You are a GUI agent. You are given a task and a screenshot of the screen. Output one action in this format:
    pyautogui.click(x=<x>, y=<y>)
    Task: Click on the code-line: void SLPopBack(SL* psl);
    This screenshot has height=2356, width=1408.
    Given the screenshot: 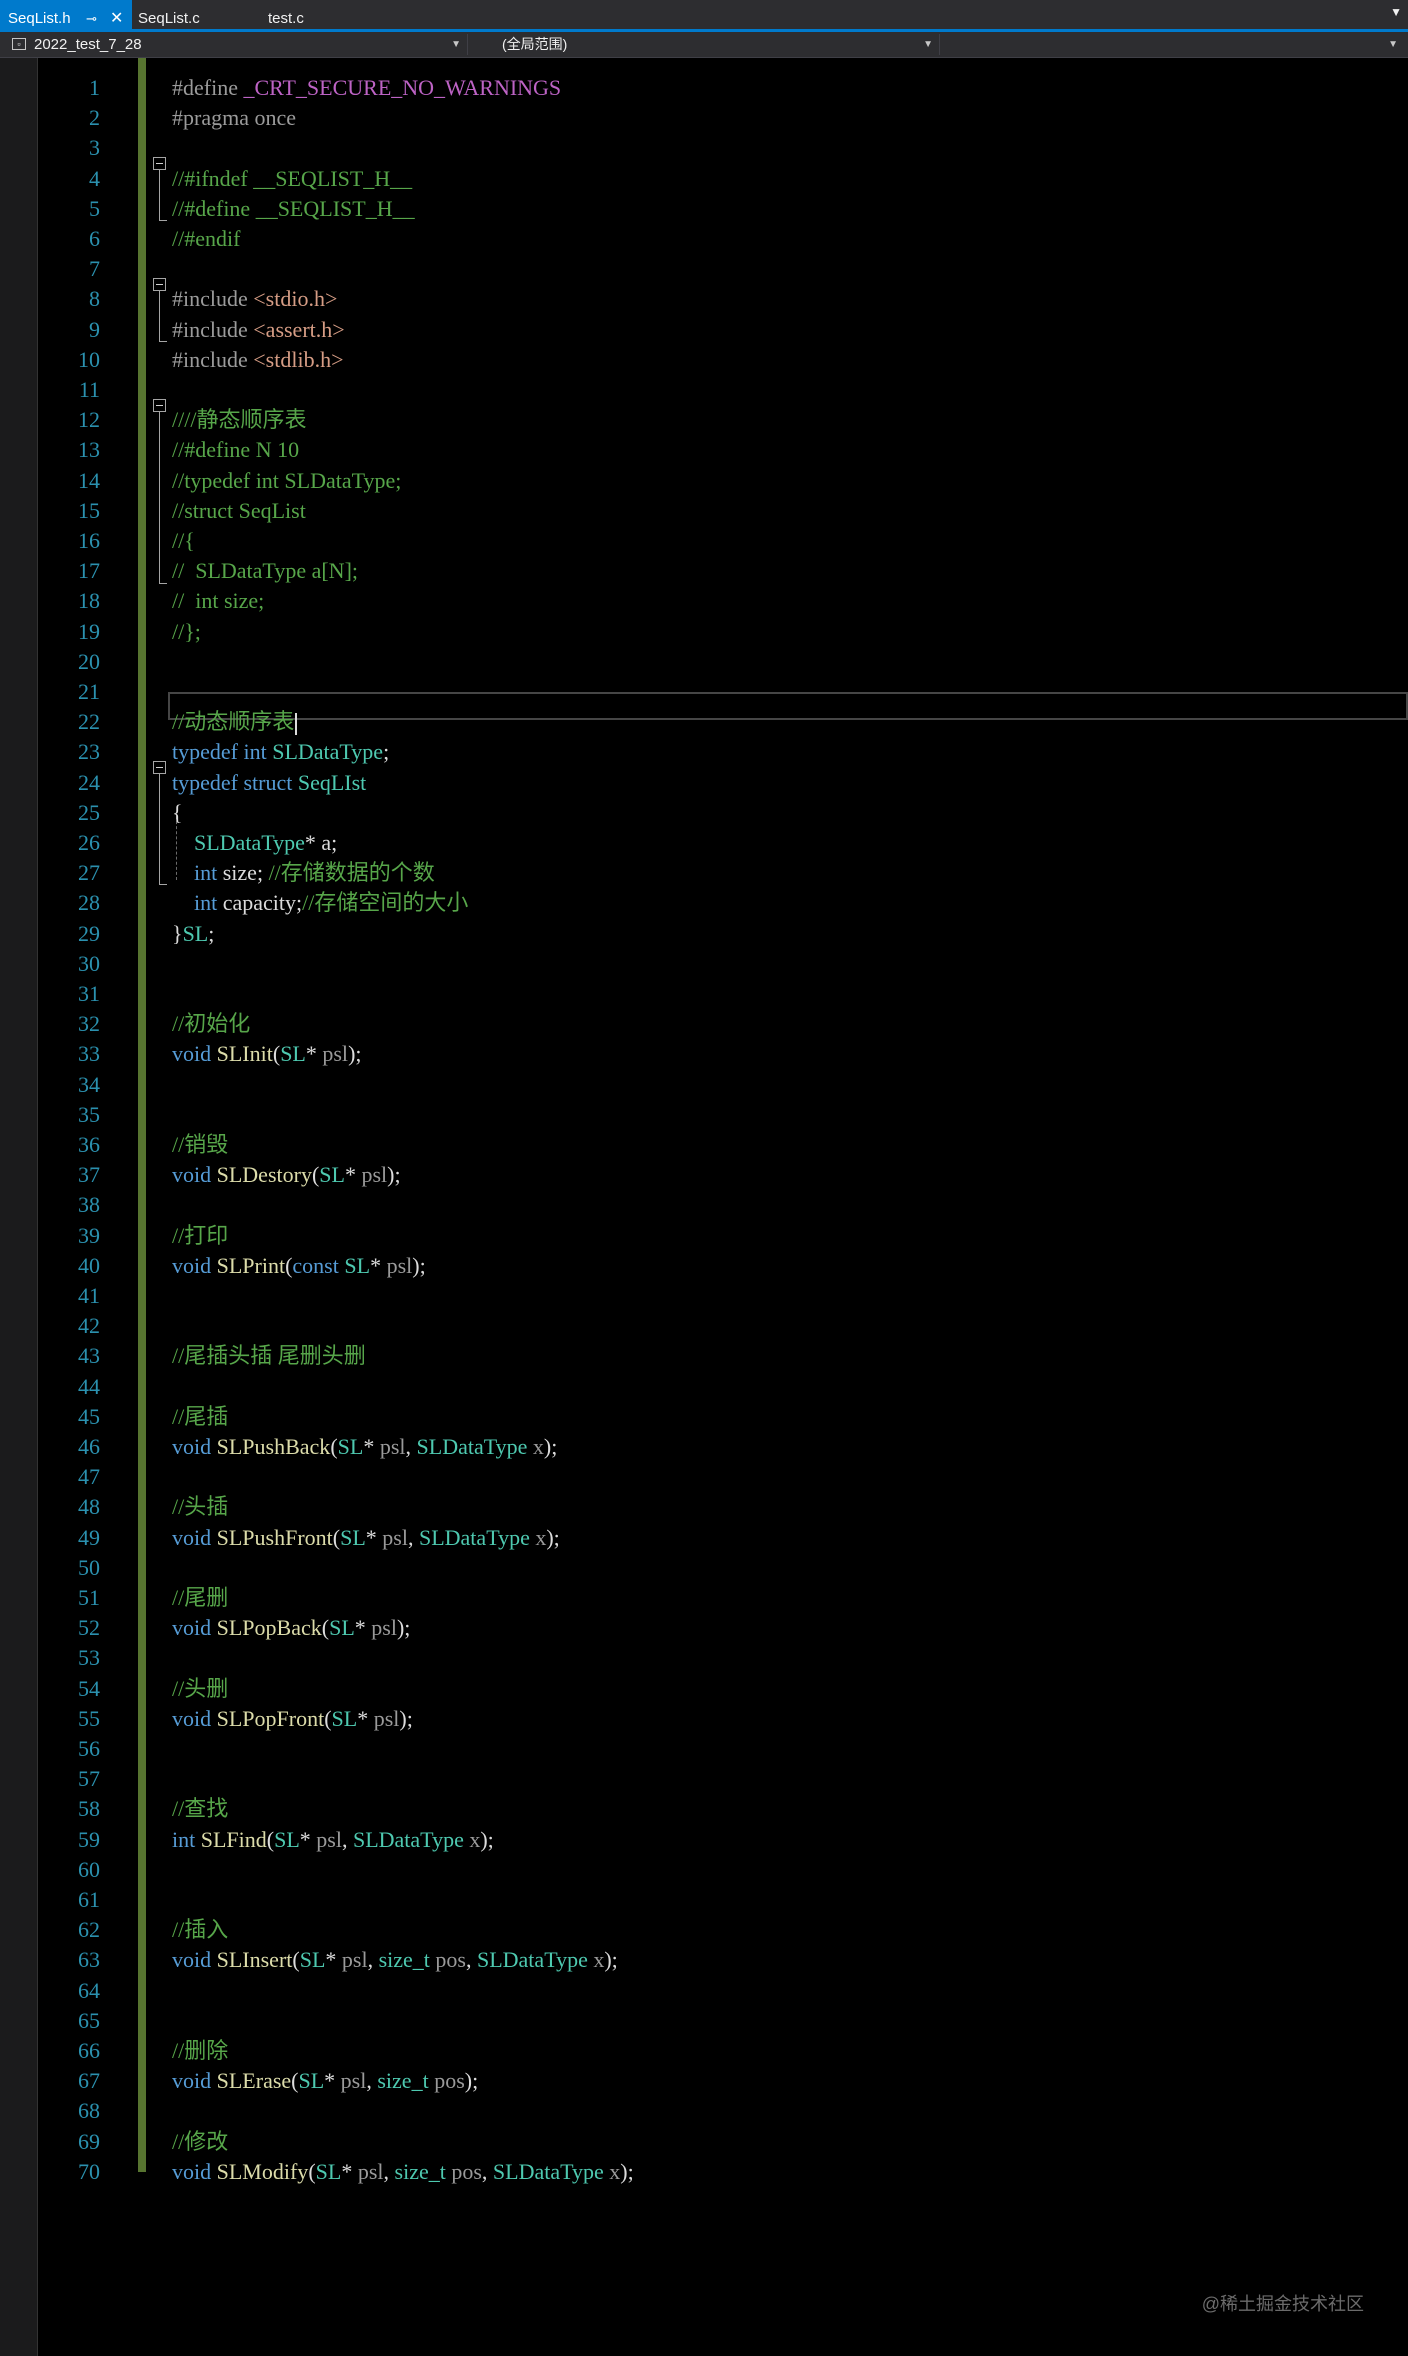 What is the action you would take?
    pyautogui.click(x=291, y=1628)
    